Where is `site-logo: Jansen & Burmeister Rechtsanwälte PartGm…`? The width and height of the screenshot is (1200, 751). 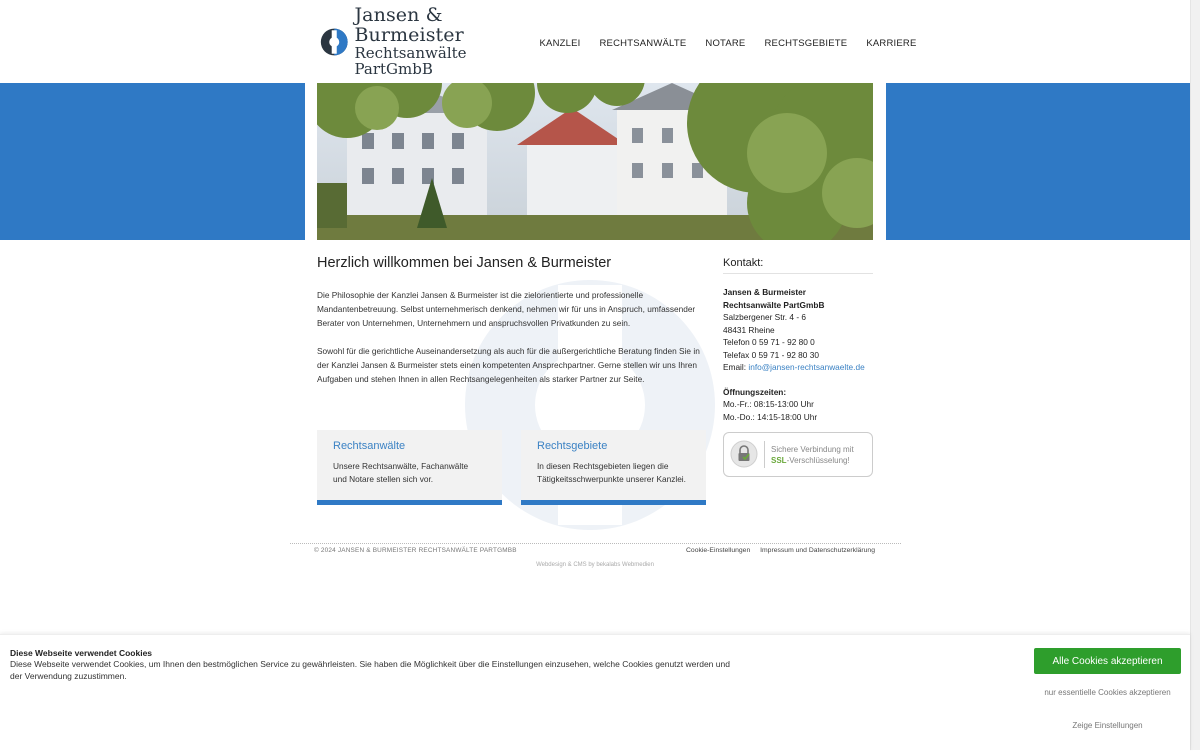
site-logo: Jansen & Burmeister Rechtsanwälte PartGm… is located at coordinates (422, 41).